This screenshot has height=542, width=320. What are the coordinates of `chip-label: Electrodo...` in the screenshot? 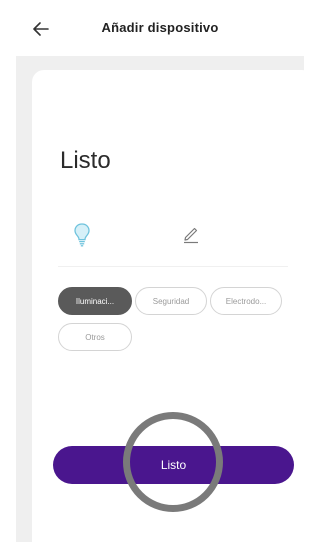 It's located at (246, 301).